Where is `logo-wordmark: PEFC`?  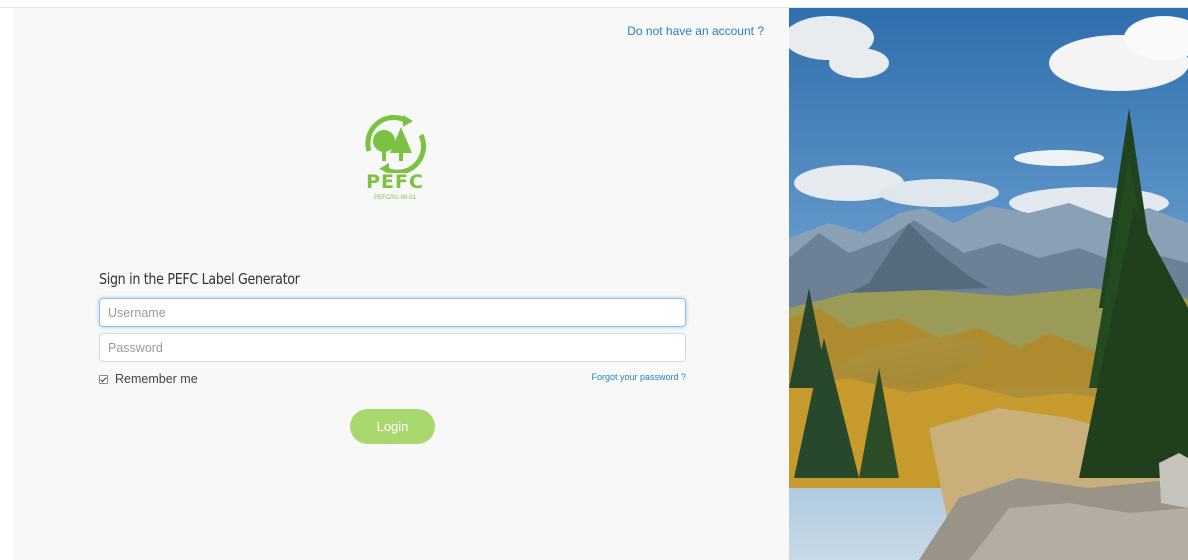 logo-wordmark: PEFC is located at coordinates (395, 182).